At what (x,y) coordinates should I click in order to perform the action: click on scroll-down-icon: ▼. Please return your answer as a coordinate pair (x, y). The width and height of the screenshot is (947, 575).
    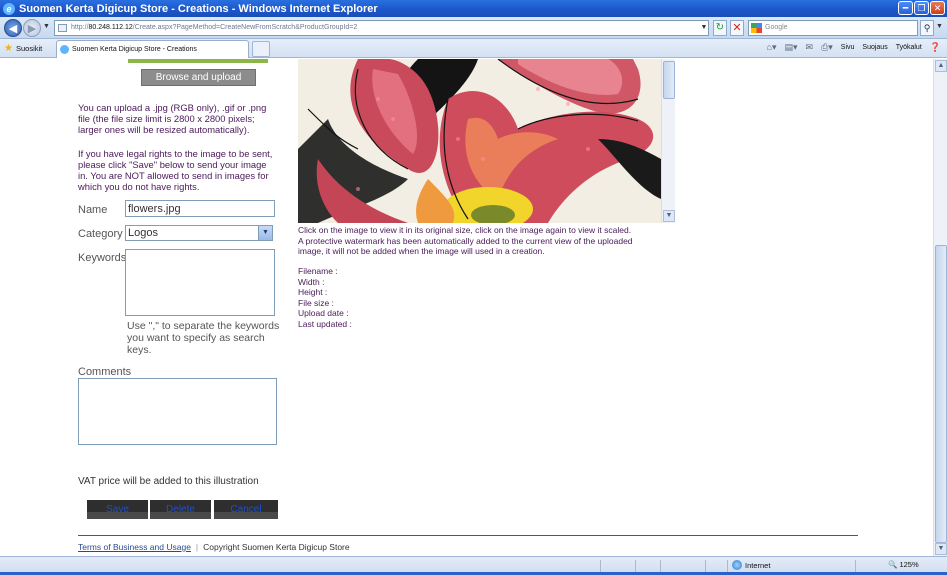
    Looking at the image, I should click on (941, 549).